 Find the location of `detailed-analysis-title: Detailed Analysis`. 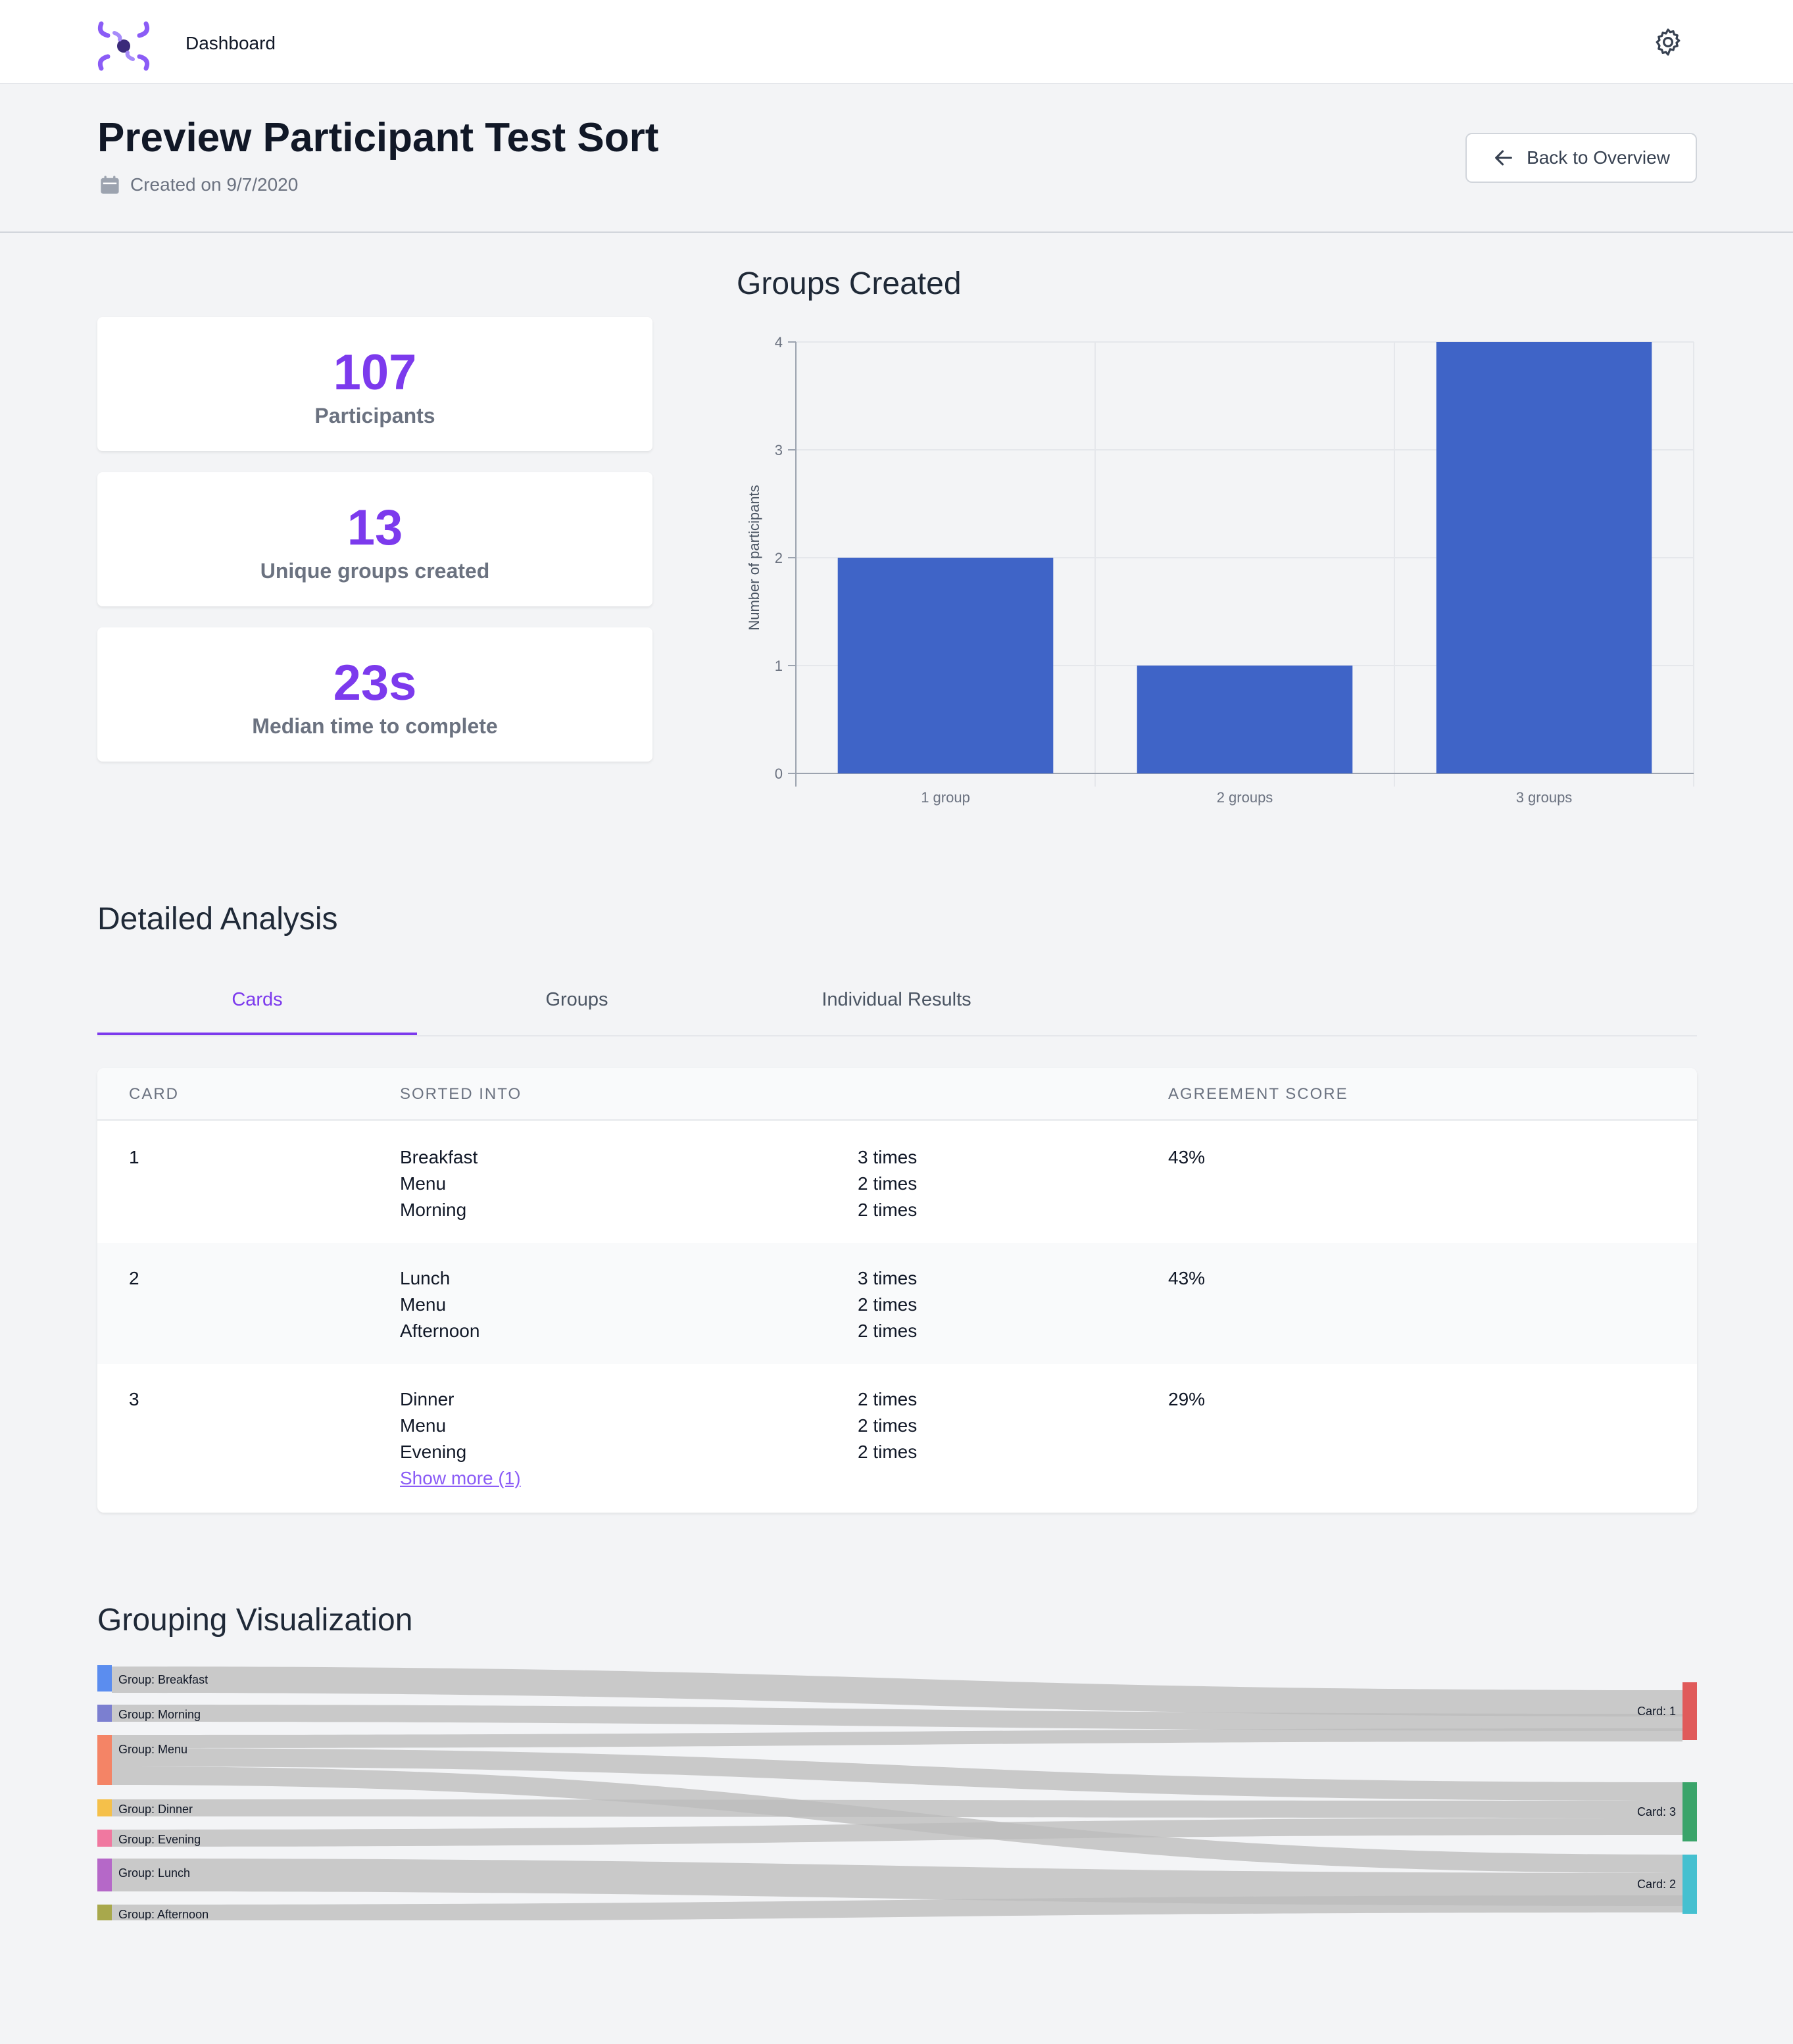

detailed-analysis-title: Detailed Analysis is located at coordinates (218, 920).